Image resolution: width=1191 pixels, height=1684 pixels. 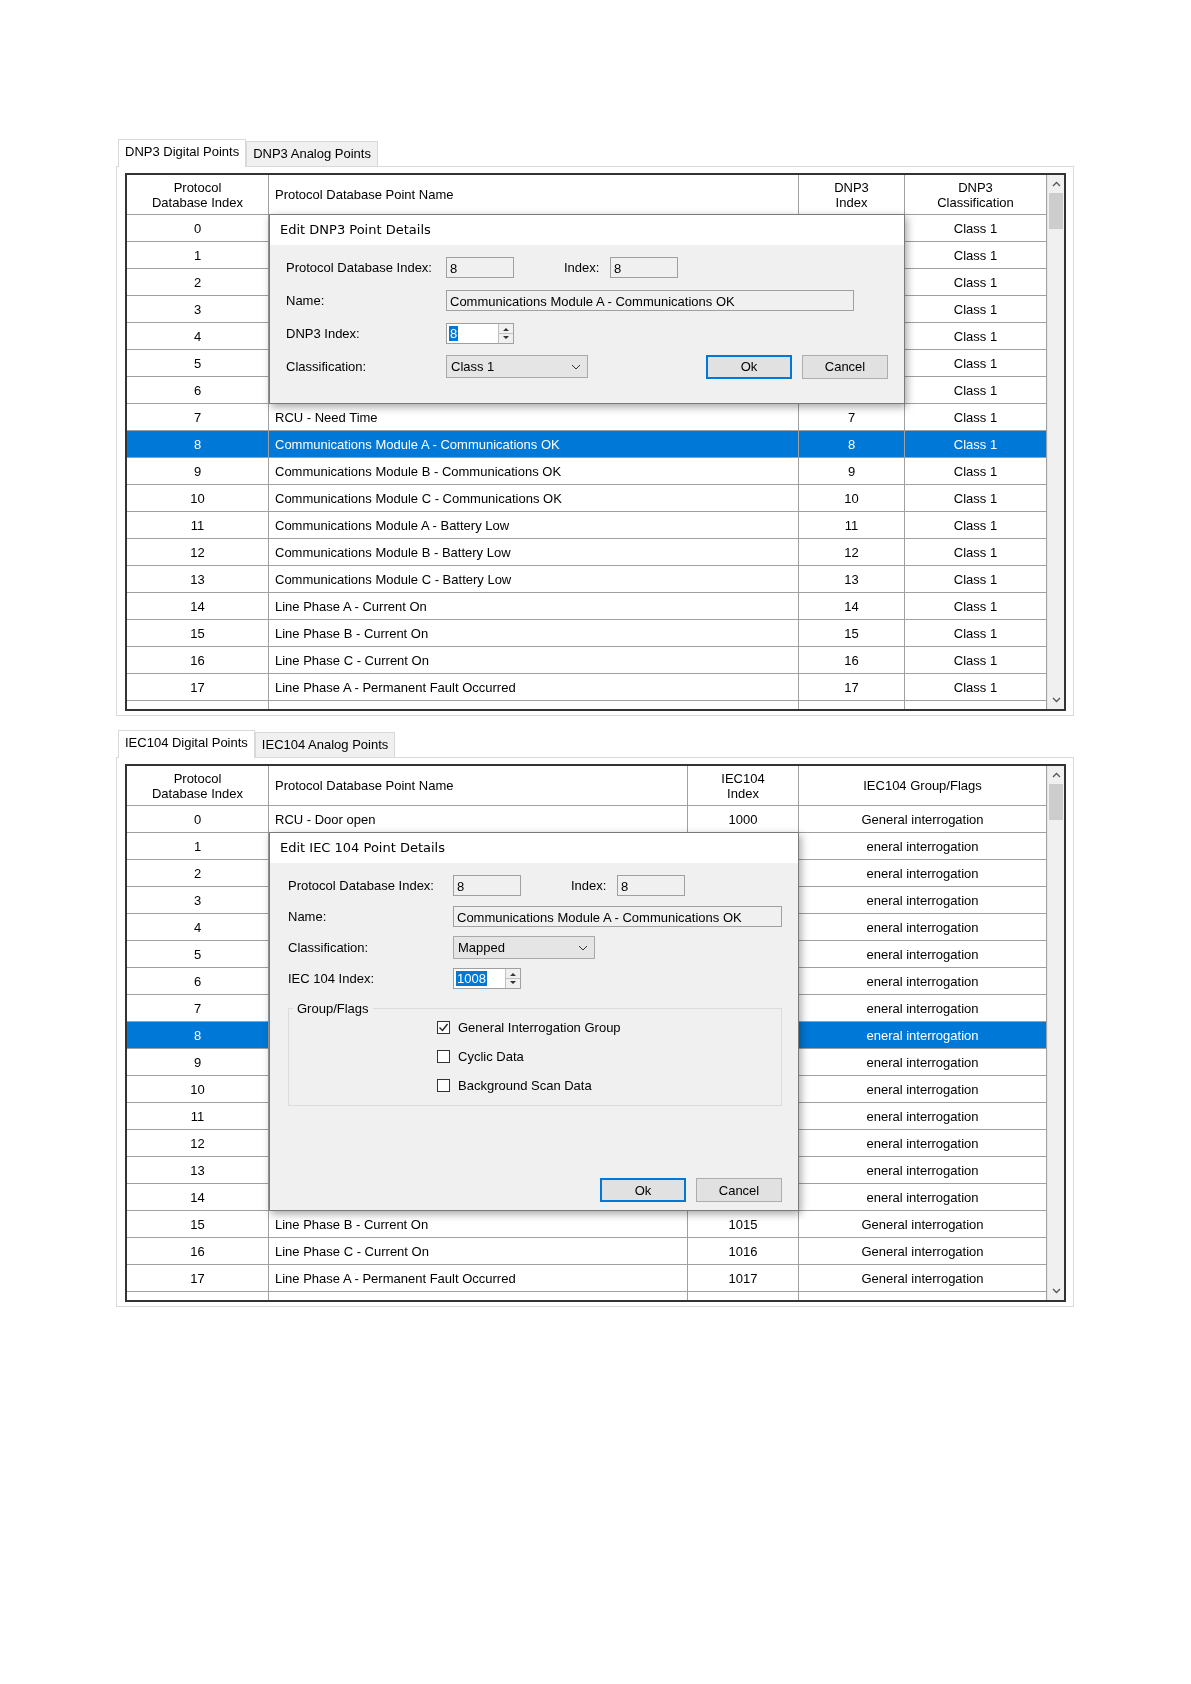 I want to click on table-row: 16 Line Phase C - Current On 16 Class 1, so click(x=587, y=660).